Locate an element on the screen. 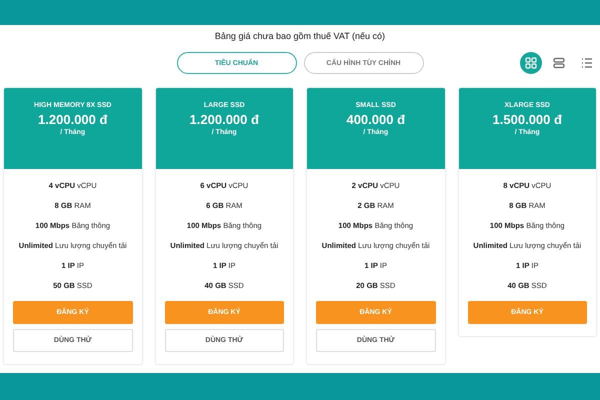 The image size is (600, 400). vat-note: Bảng giá chưa bao gồm thuế VAT (nếu có) is located at coordinates (300, 36).